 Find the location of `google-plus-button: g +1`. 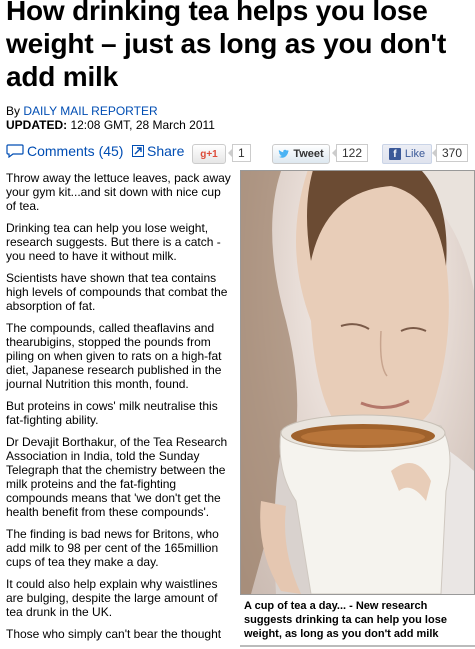

google-plus-button: g +1 is located at coordinates (209, 154).